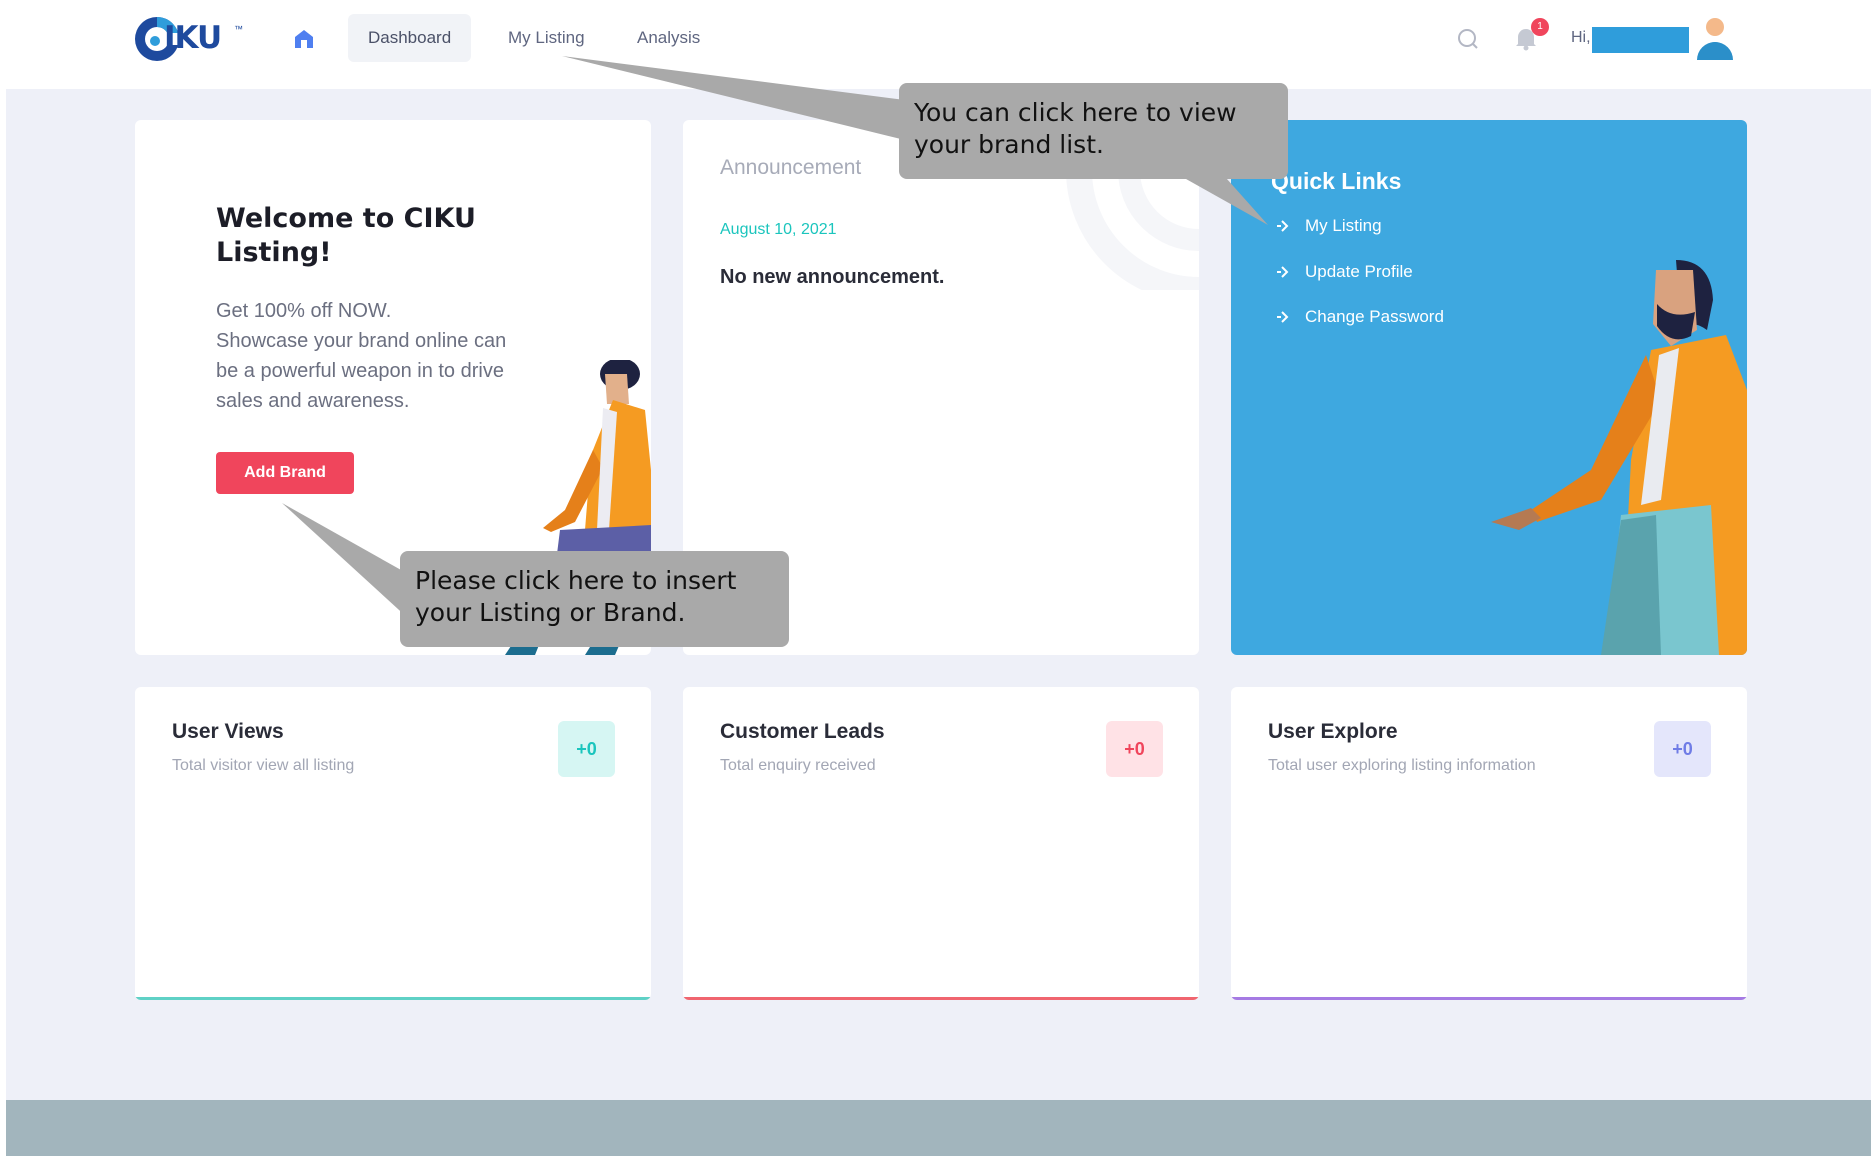 This screenshot has height=1156, width=1871. What do you see at coordinates (1619, 457) in the screenshot?
I see `man-illustration` at bounding box center [1619, 457].